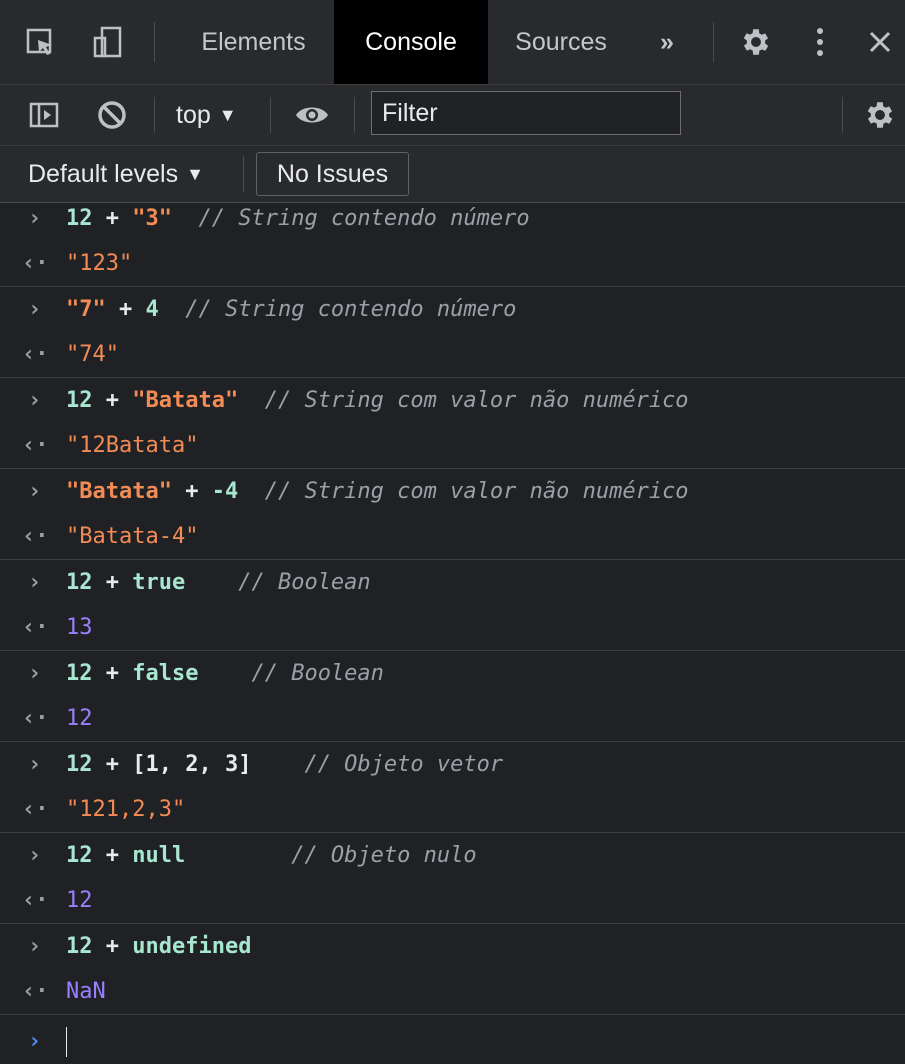  Describe the element at coordinates (452, 582) in the screenshot. I see `console-input-line: › 12 + true // Boolean` at that location.